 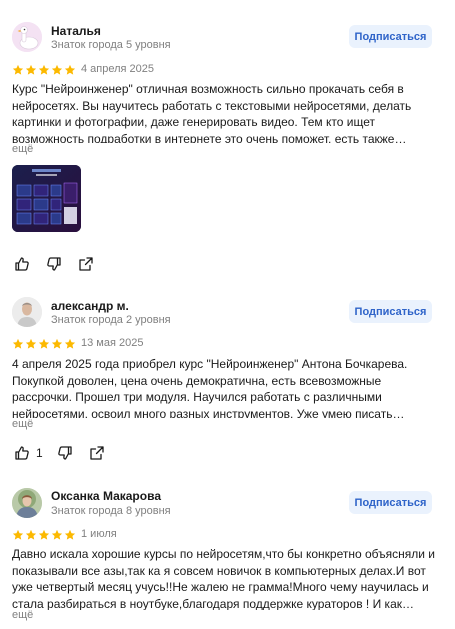 I want to click on like-count: 1, so click(x=39, y=453).